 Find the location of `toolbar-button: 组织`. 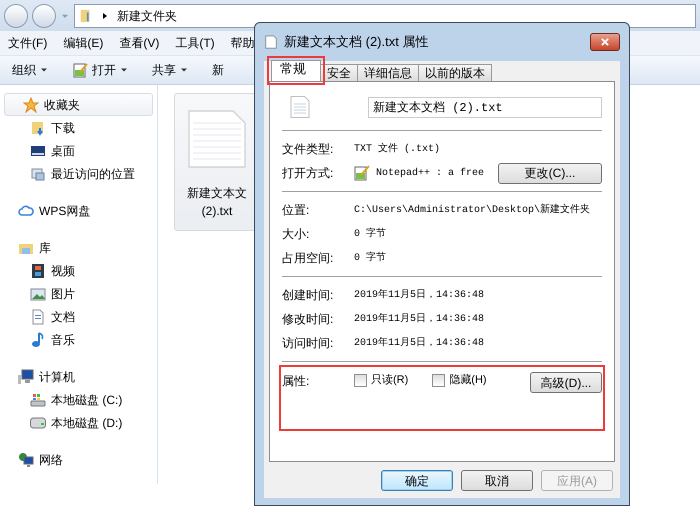

toolbar-button: 组织 is located at coordinates (30, 70).